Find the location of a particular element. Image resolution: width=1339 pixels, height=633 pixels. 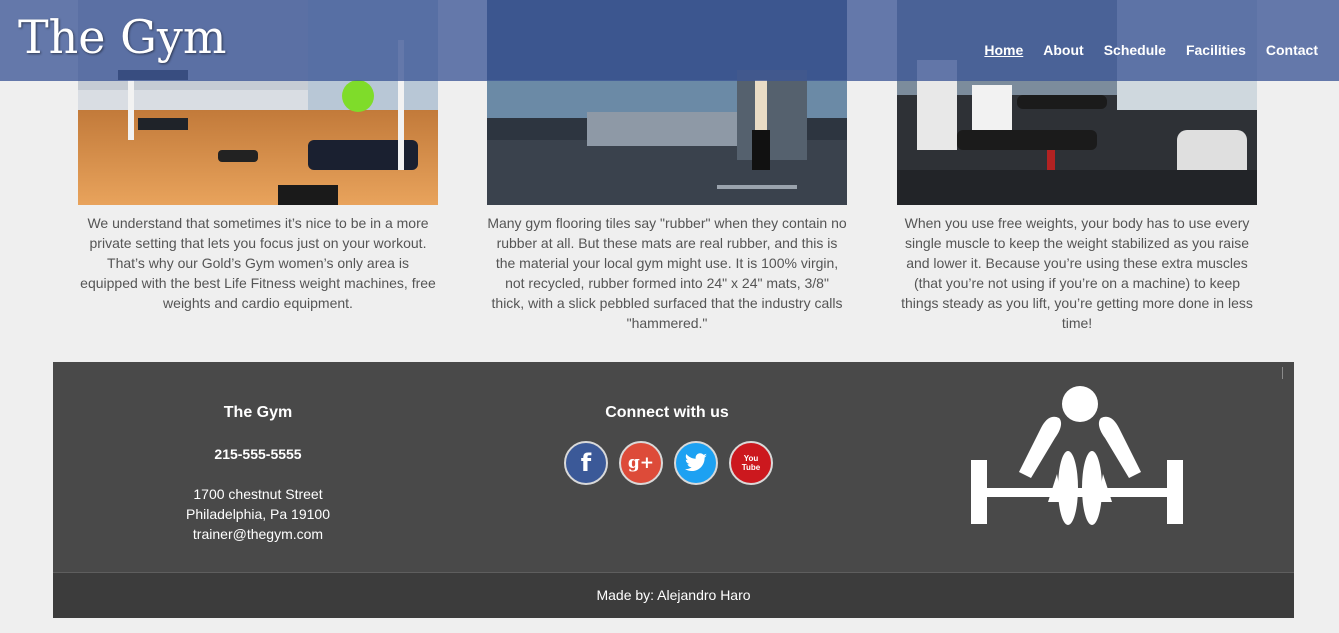

twitter-icon is located at coordinates (696, 463).